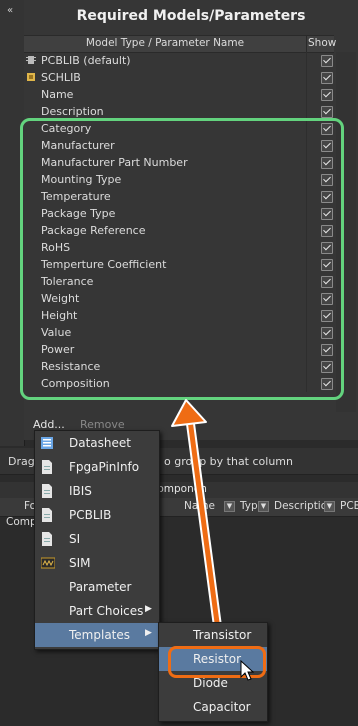 The height and width of the screenshot is (726, 358). I want to click on menu-item: Templates ▶, so click(97, 635).